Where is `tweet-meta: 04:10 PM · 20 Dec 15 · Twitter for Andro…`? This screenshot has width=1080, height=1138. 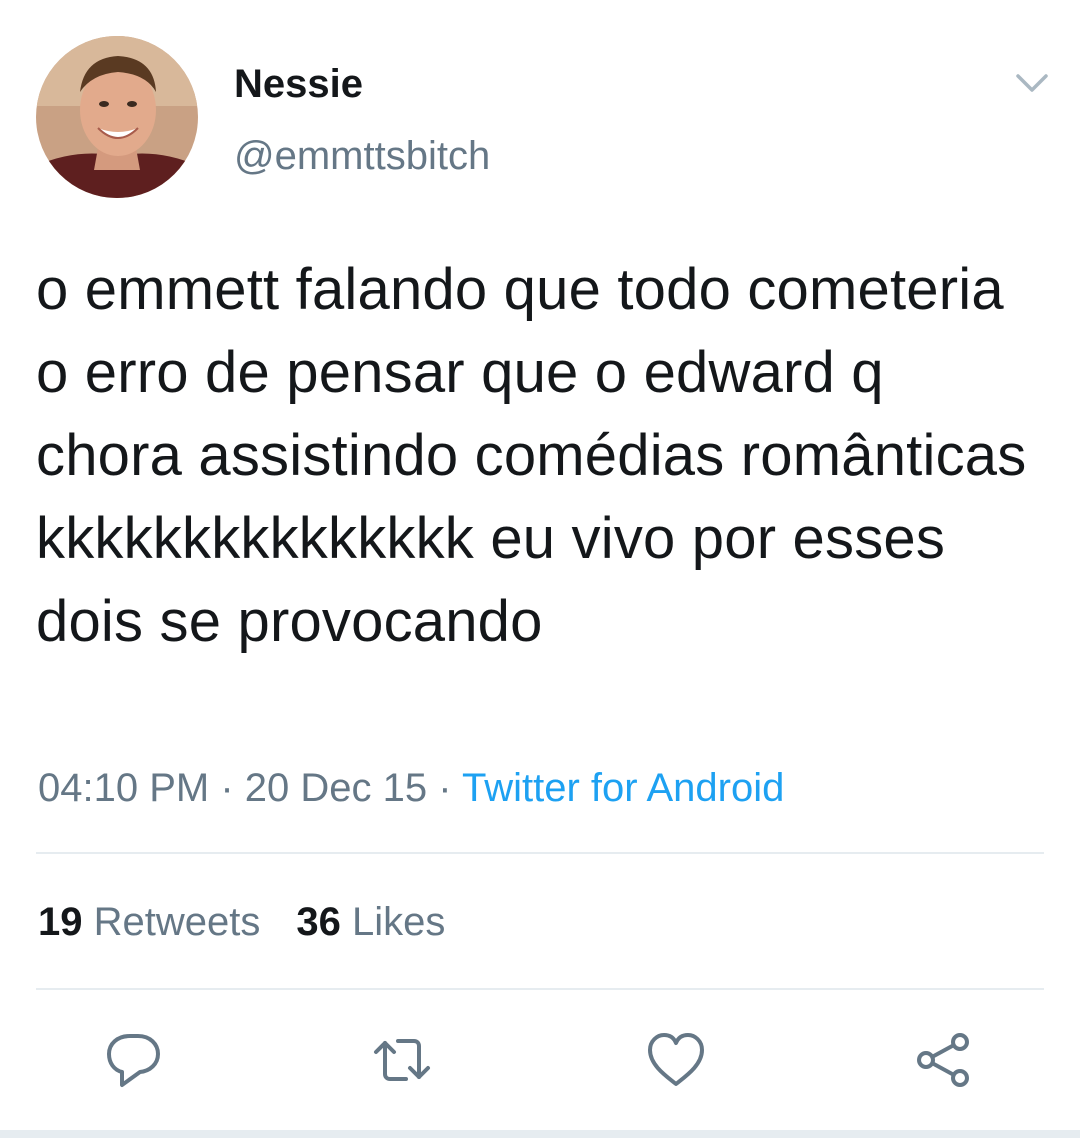 tweet-meta: 04:10 PM · 20 Dec 15 · Twitter for Andro… is located at coordinates (411, 788).